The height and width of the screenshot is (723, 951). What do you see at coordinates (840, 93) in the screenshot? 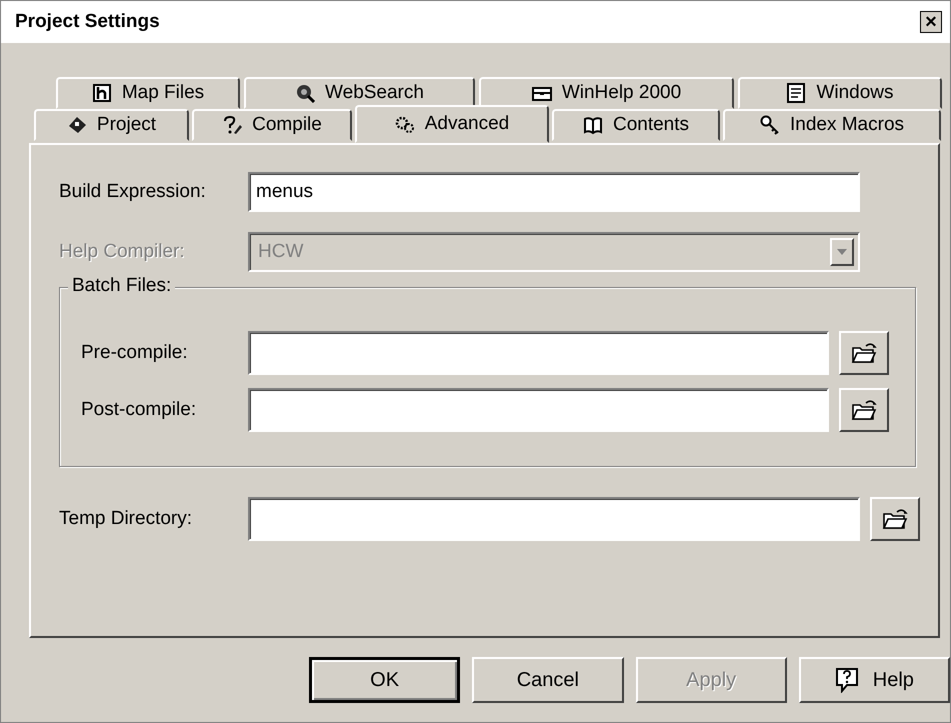
I see `tab: Windows` at bounding box center [840, 93].